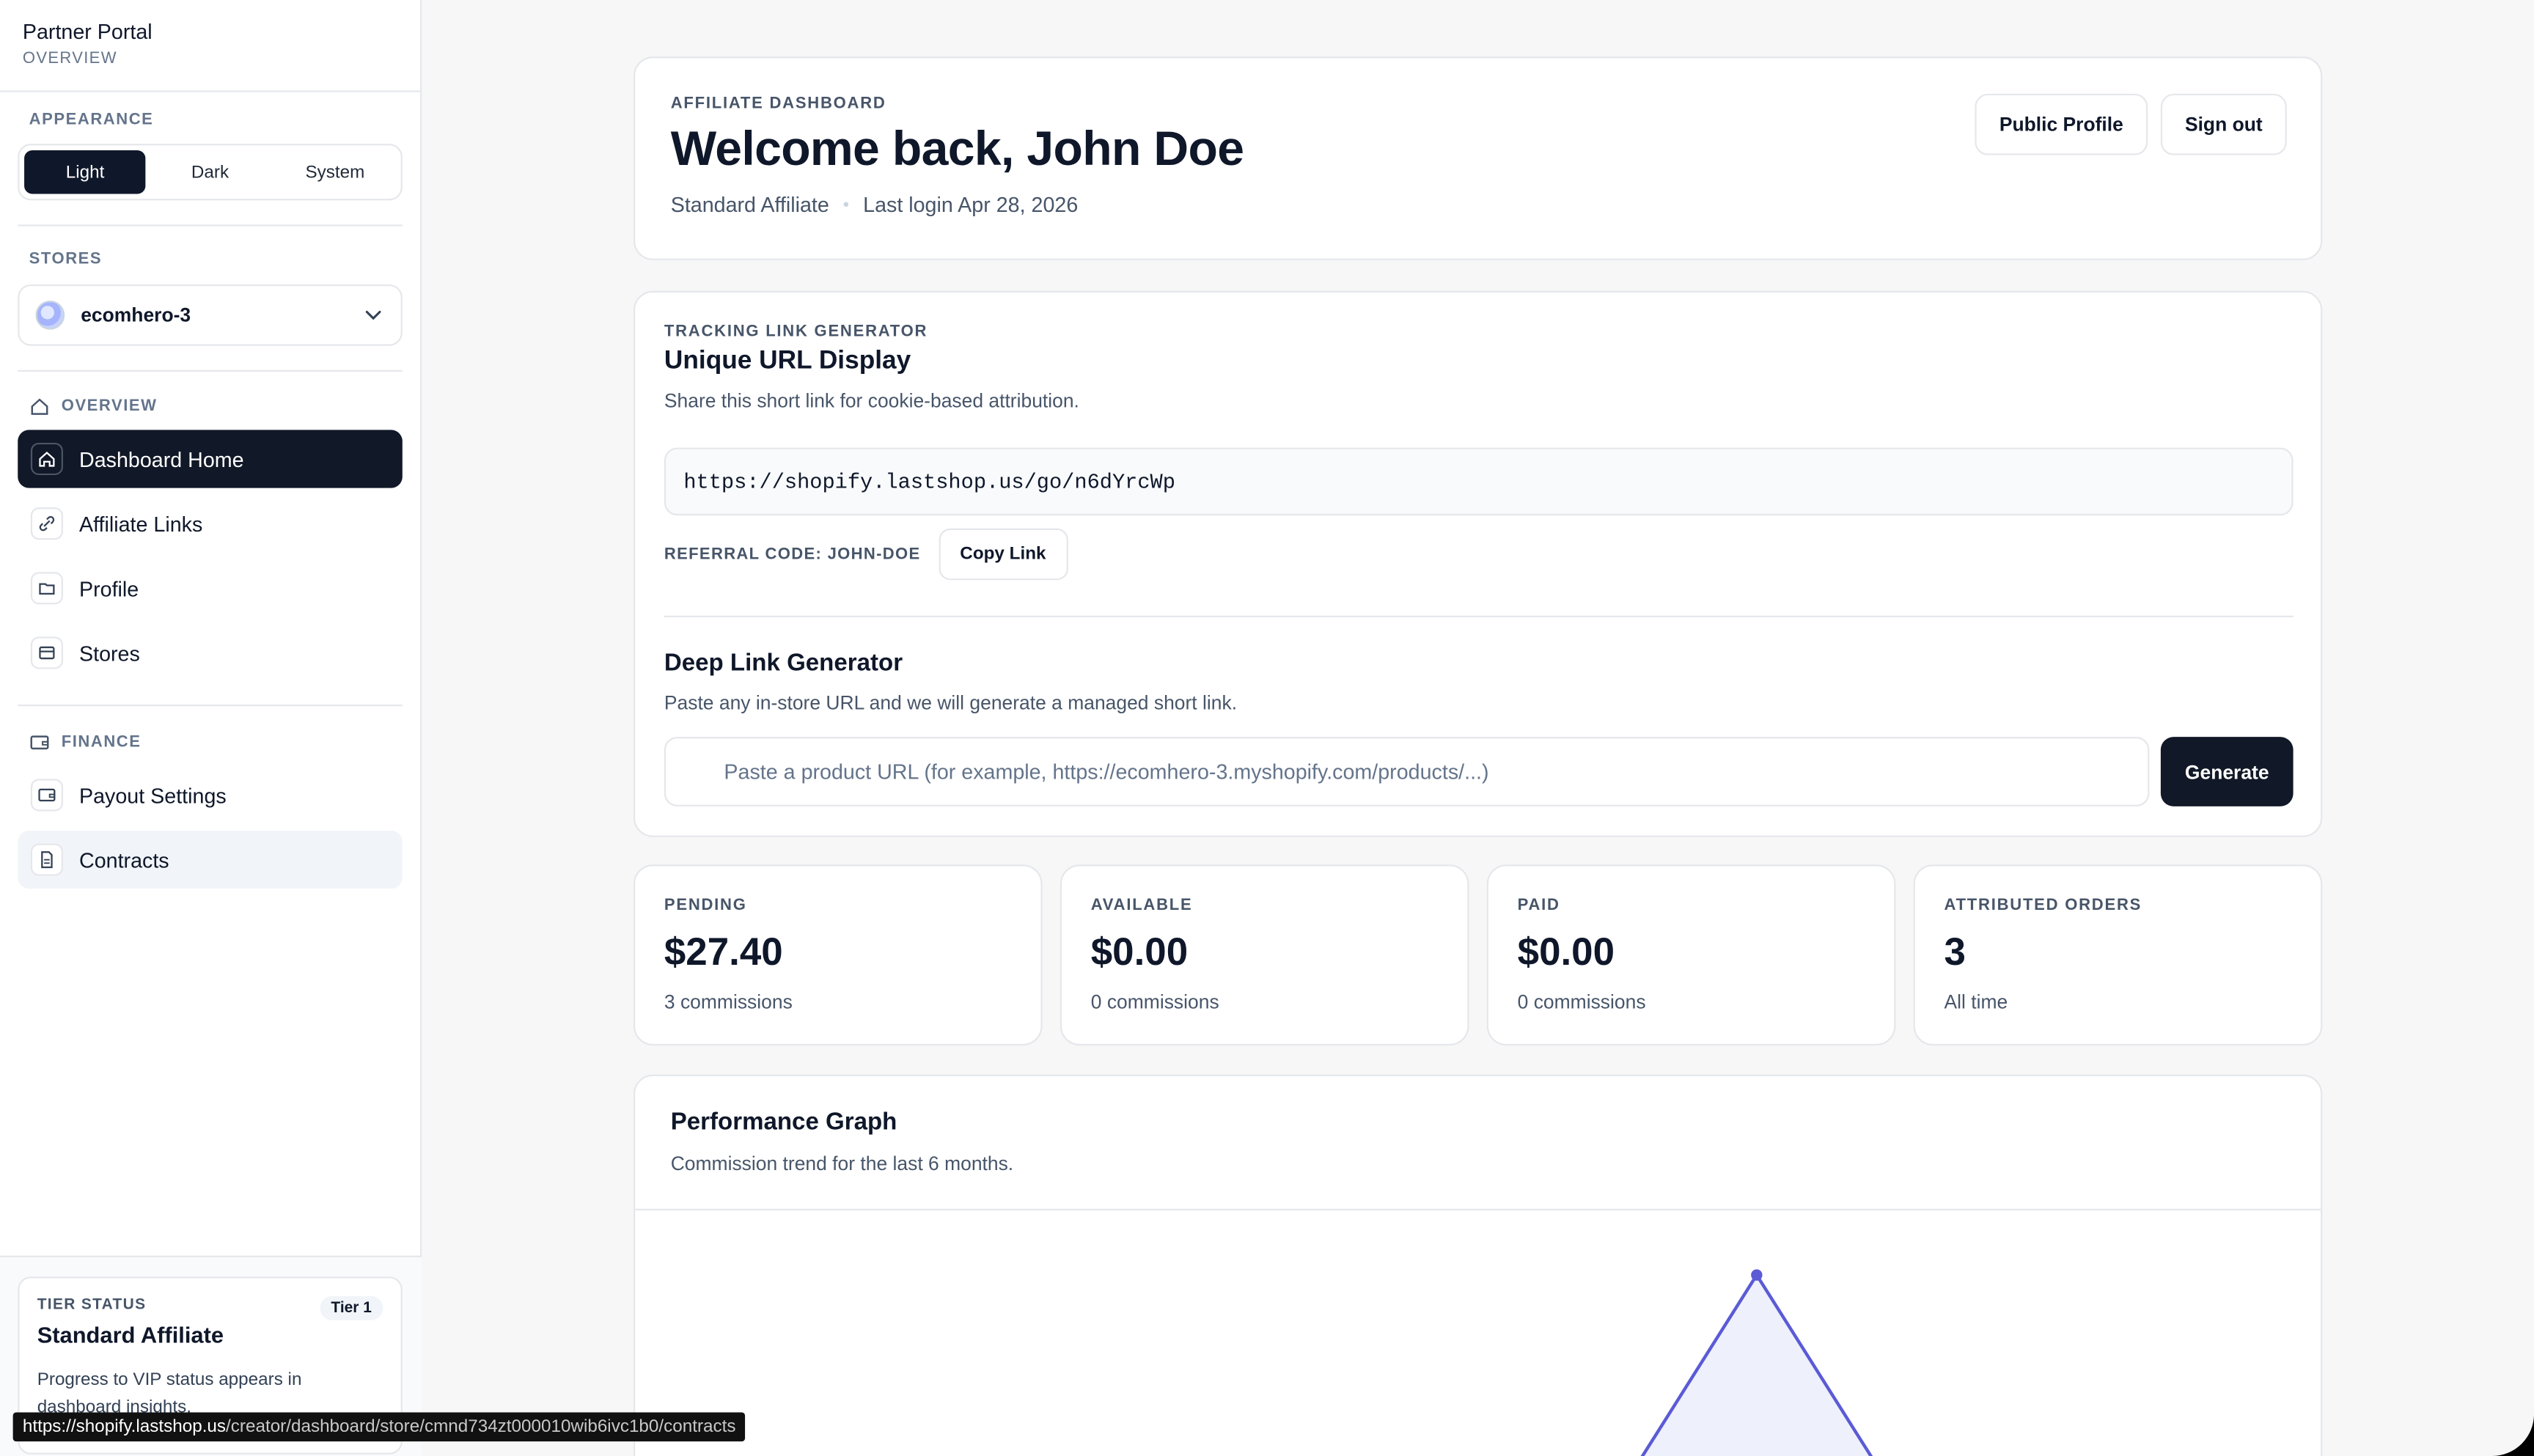 Image resolution: width=2534 pixels, height=1456 pixels. Describe the element at coordinates (101, 742) in the screenshot. I see `nav-group-finance-label: FINANCE` at that location.